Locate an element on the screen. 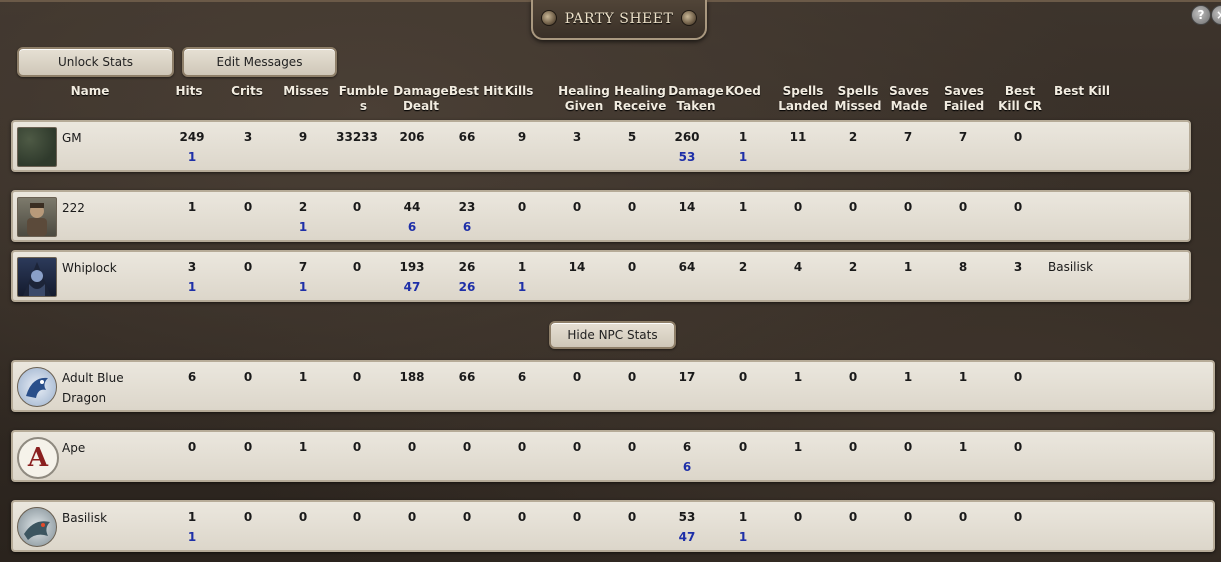 The height and width of the screenshot is (562, 1221). header-spells-missed-line1: Spells is located at coordinates (858, 91).